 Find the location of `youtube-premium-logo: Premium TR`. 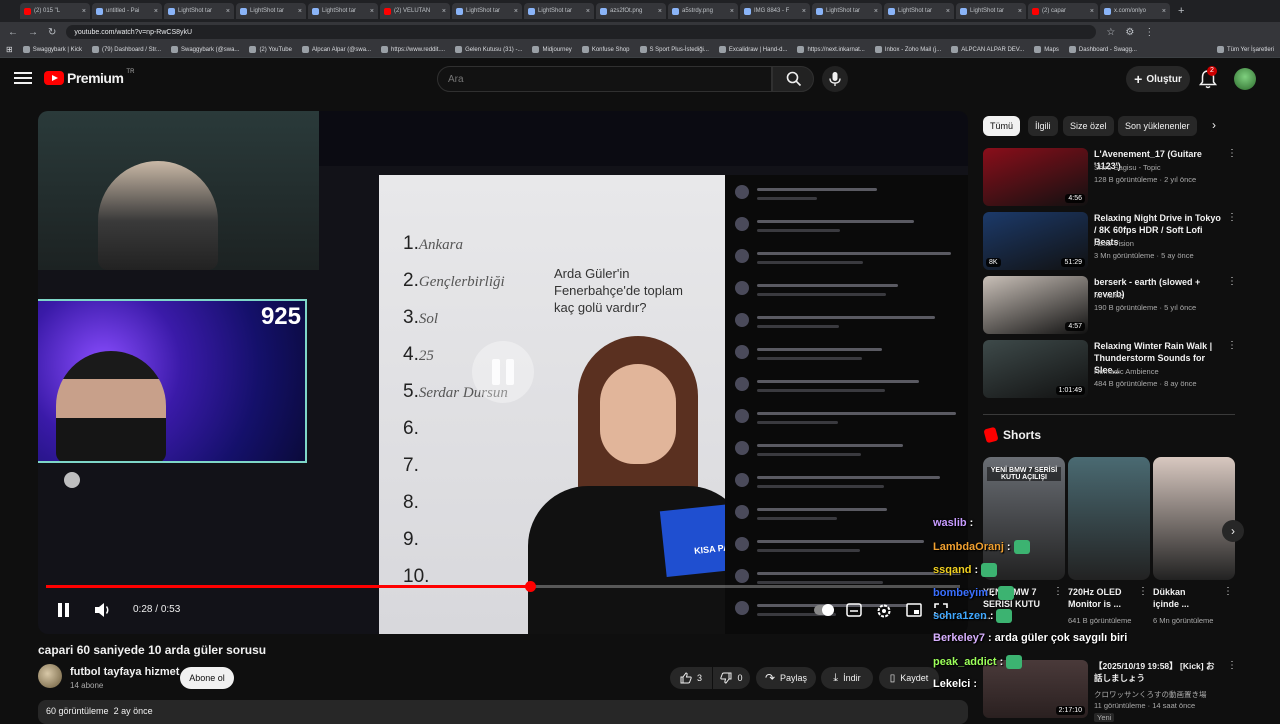

youtube-premium-logo: Premium TR is located at coordinates (89, 77).